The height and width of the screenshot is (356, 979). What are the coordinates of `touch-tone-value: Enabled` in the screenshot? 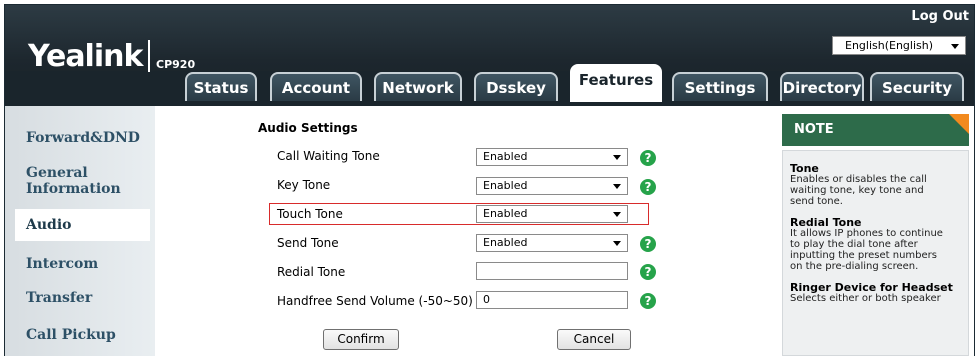 It's located at (505, 213).